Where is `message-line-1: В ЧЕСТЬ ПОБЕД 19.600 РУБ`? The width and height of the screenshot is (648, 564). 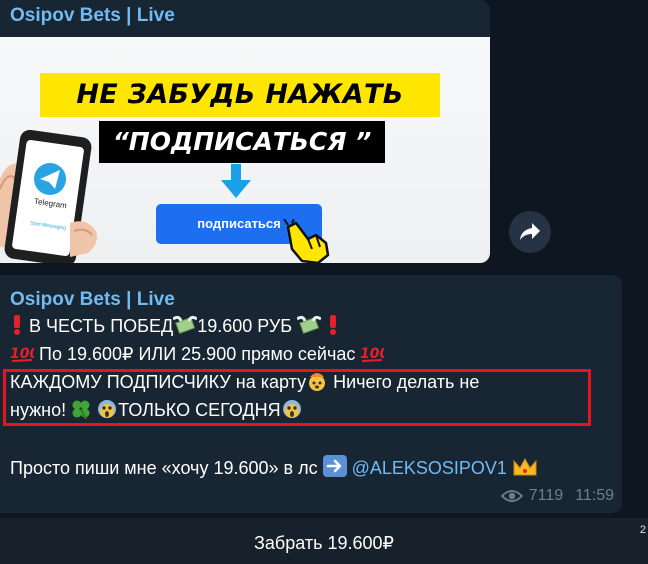 message-line-1: В ЧЕСТЬ ПОБЕД 19.600 РУБ is located at coordinates (175, 327).